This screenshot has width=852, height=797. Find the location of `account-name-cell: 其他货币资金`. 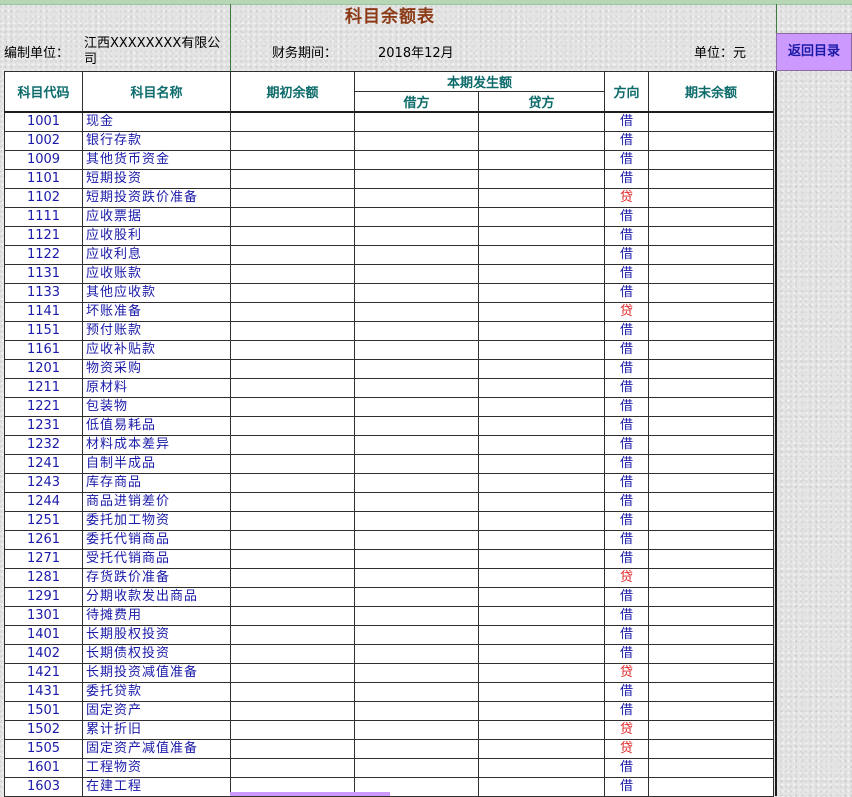

account-name-cell: 其他货币资金 is located at coordinates (156, 160).